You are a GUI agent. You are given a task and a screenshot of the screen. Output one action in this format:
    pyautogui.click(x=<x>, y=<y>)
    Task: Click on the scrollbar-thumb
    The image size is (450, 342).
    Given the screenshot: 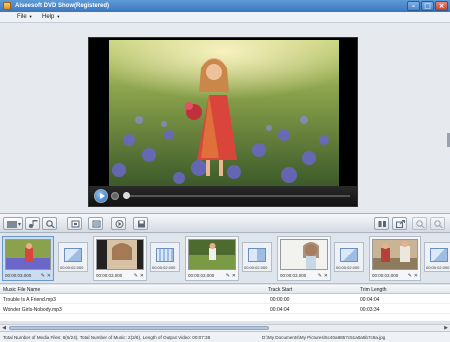 What is the action you would take?
    pyautogui.click(x=139, y=328)
    